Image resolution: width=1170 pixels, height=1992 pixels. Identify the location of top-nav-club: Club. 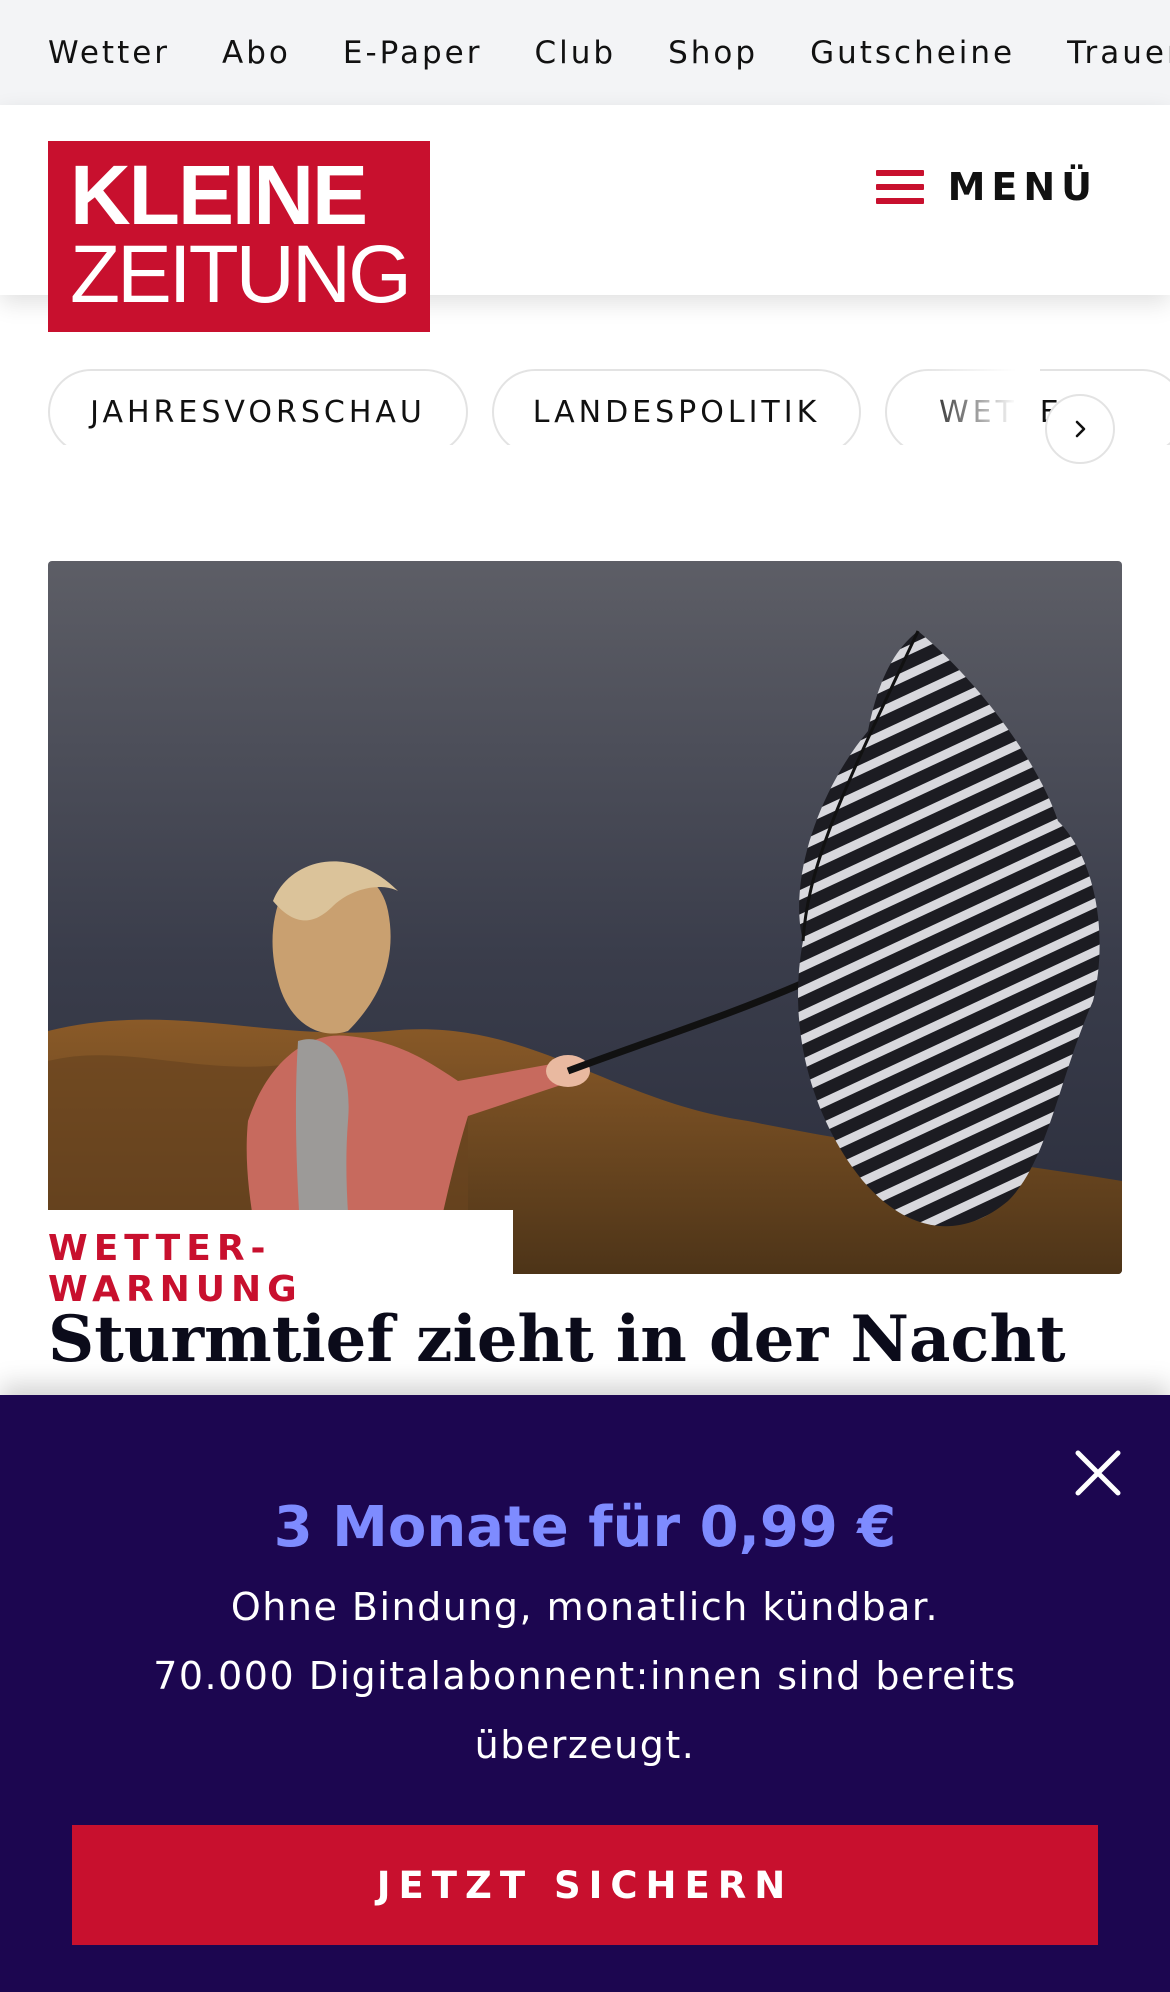
(575, 53).